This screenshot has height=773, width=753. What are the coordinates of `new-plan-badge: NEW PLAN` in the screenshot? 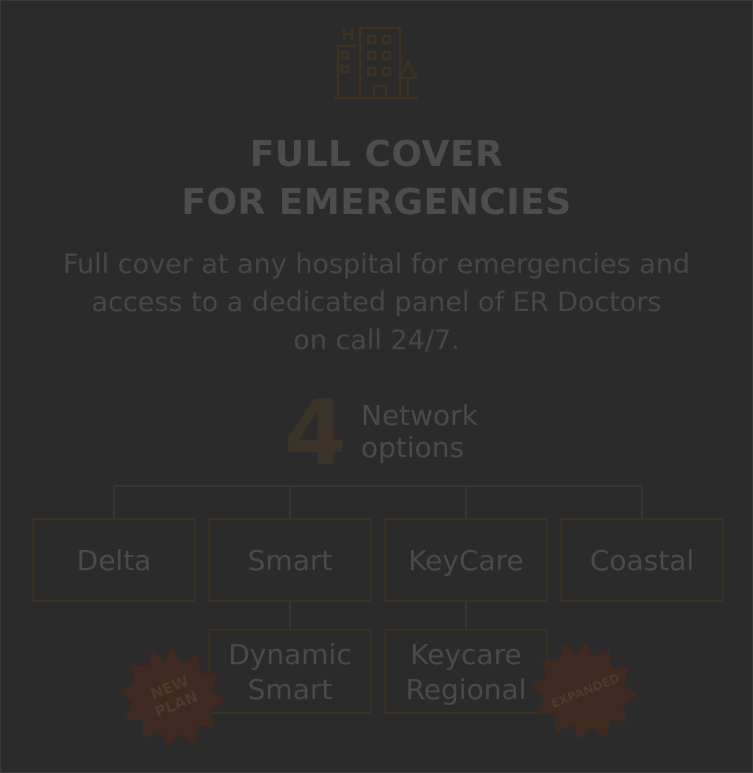 It's located at (173, 697).